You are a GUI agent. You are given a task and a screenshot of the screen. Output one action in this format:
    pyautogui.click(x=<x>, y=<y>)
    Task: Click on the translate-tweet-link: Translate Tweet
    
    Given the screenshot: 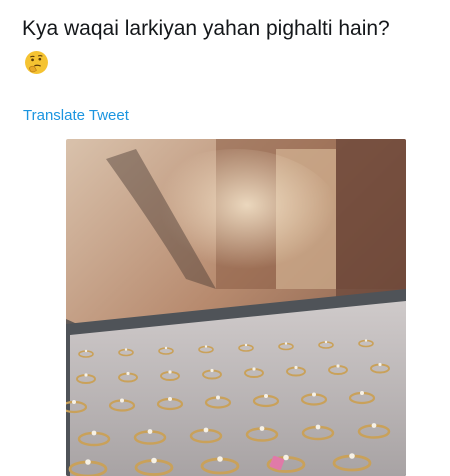 What is the action you would take?
    pyautogui.click(x=76, y=115)
    